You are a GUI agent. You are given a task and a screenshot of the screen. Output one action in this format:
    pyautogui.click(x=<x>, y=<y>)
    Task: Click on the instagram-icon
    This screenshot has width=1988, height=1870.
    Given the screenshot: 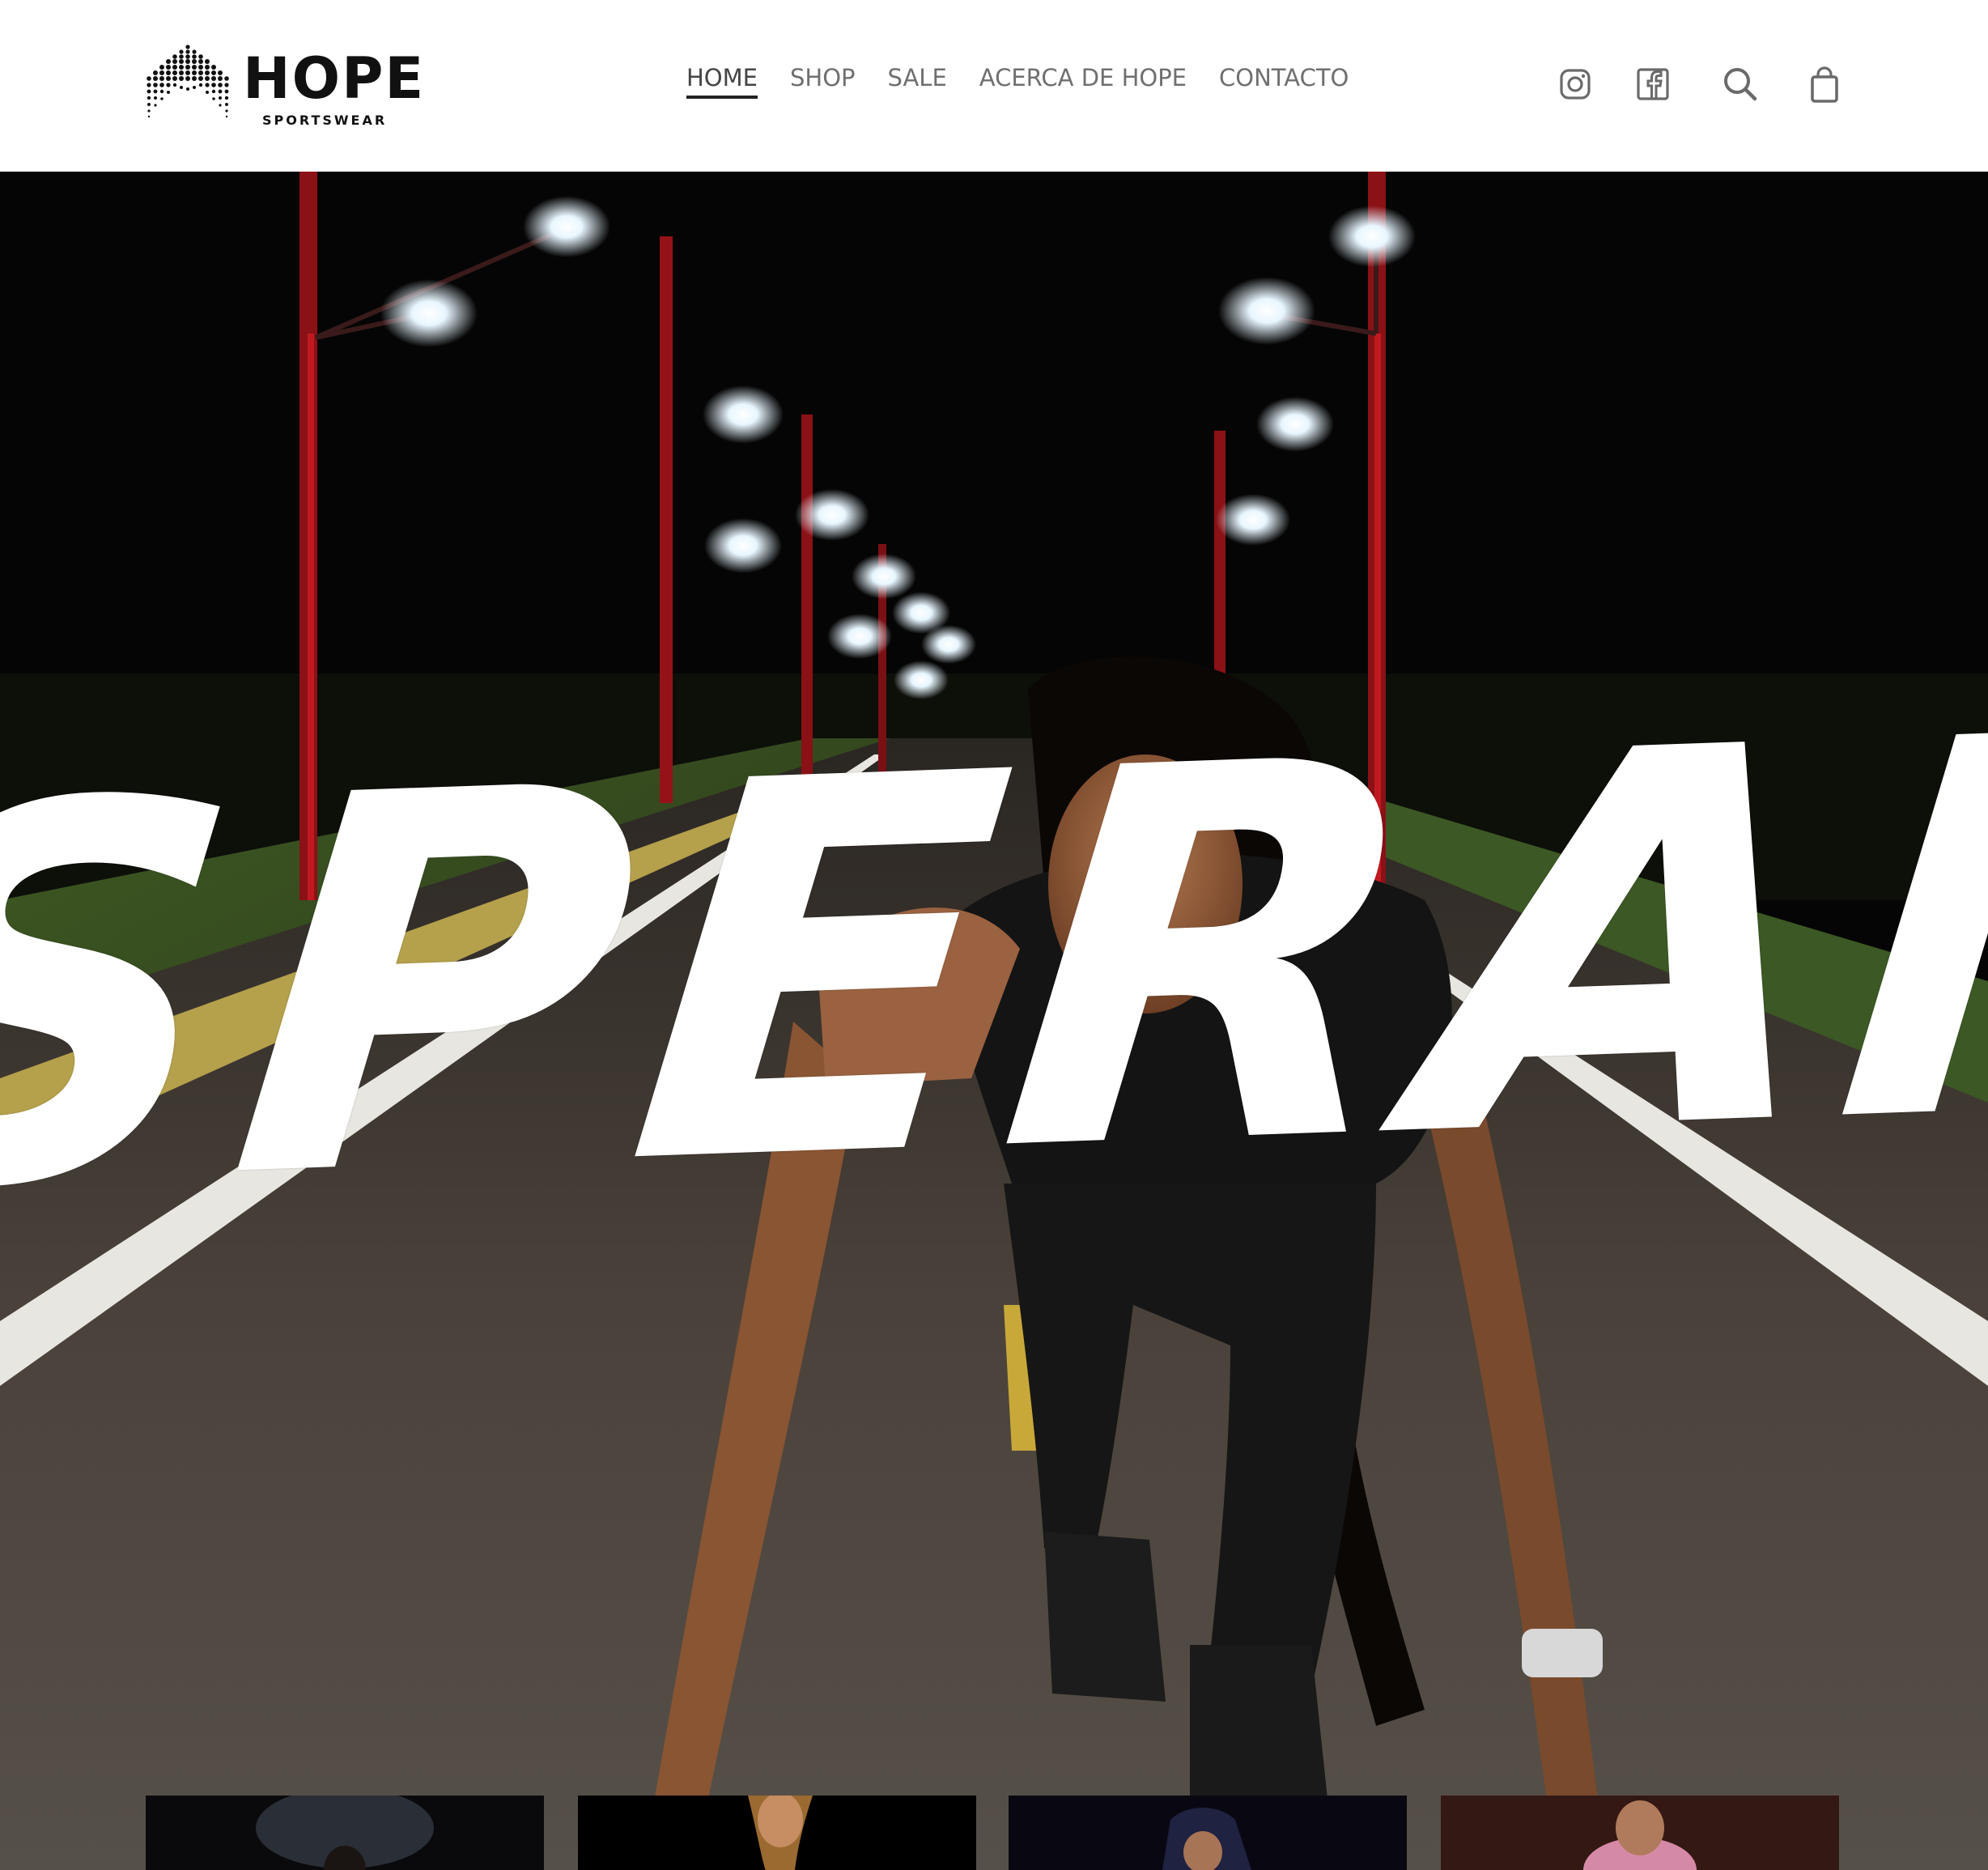 What is the action you would take?
    pyautogui.click(x=1575, y=84)
    